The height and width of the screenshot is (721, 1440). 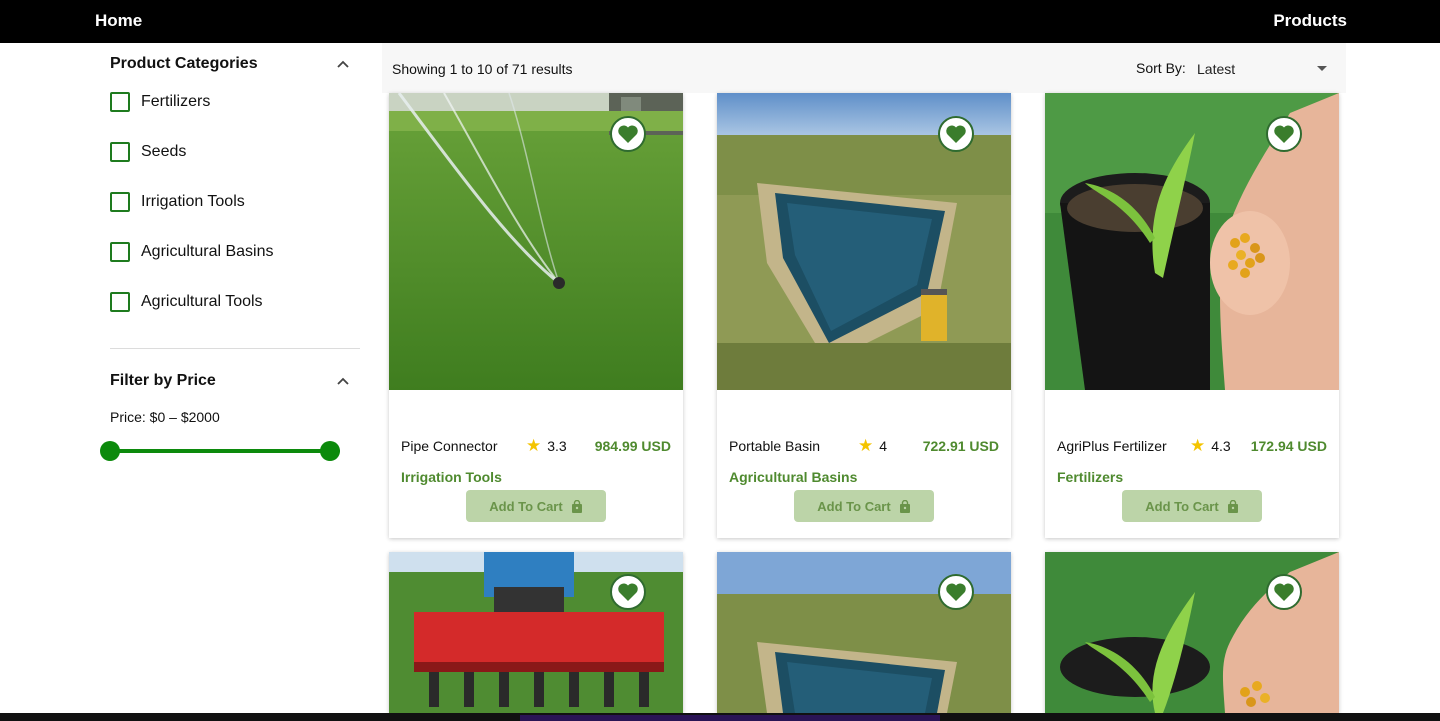 I want to click on category-label: Seeds, so click(x=164, y=151).